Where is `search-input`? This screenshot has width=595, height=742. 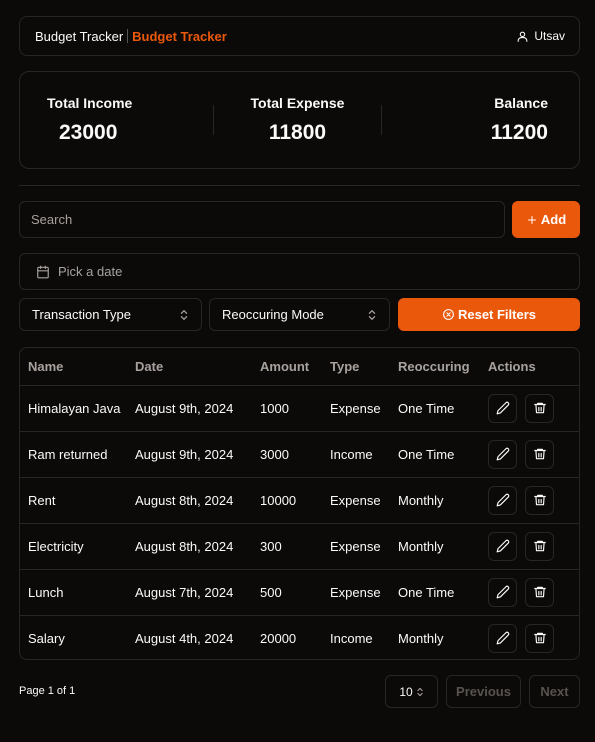 search-input is located at coordinates (262, 219).